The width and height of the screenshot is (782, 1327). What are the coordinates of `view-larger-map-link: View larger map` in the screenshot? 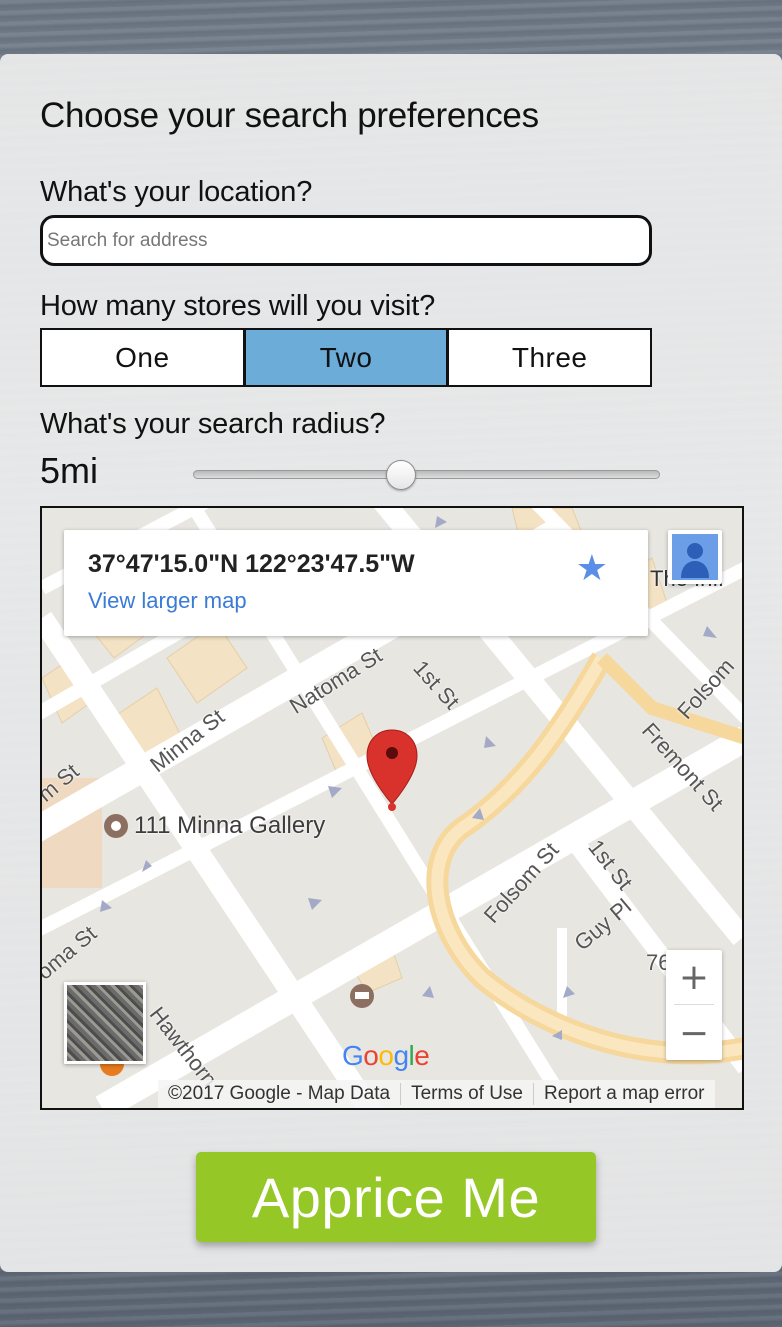 It's located at (167, 601).